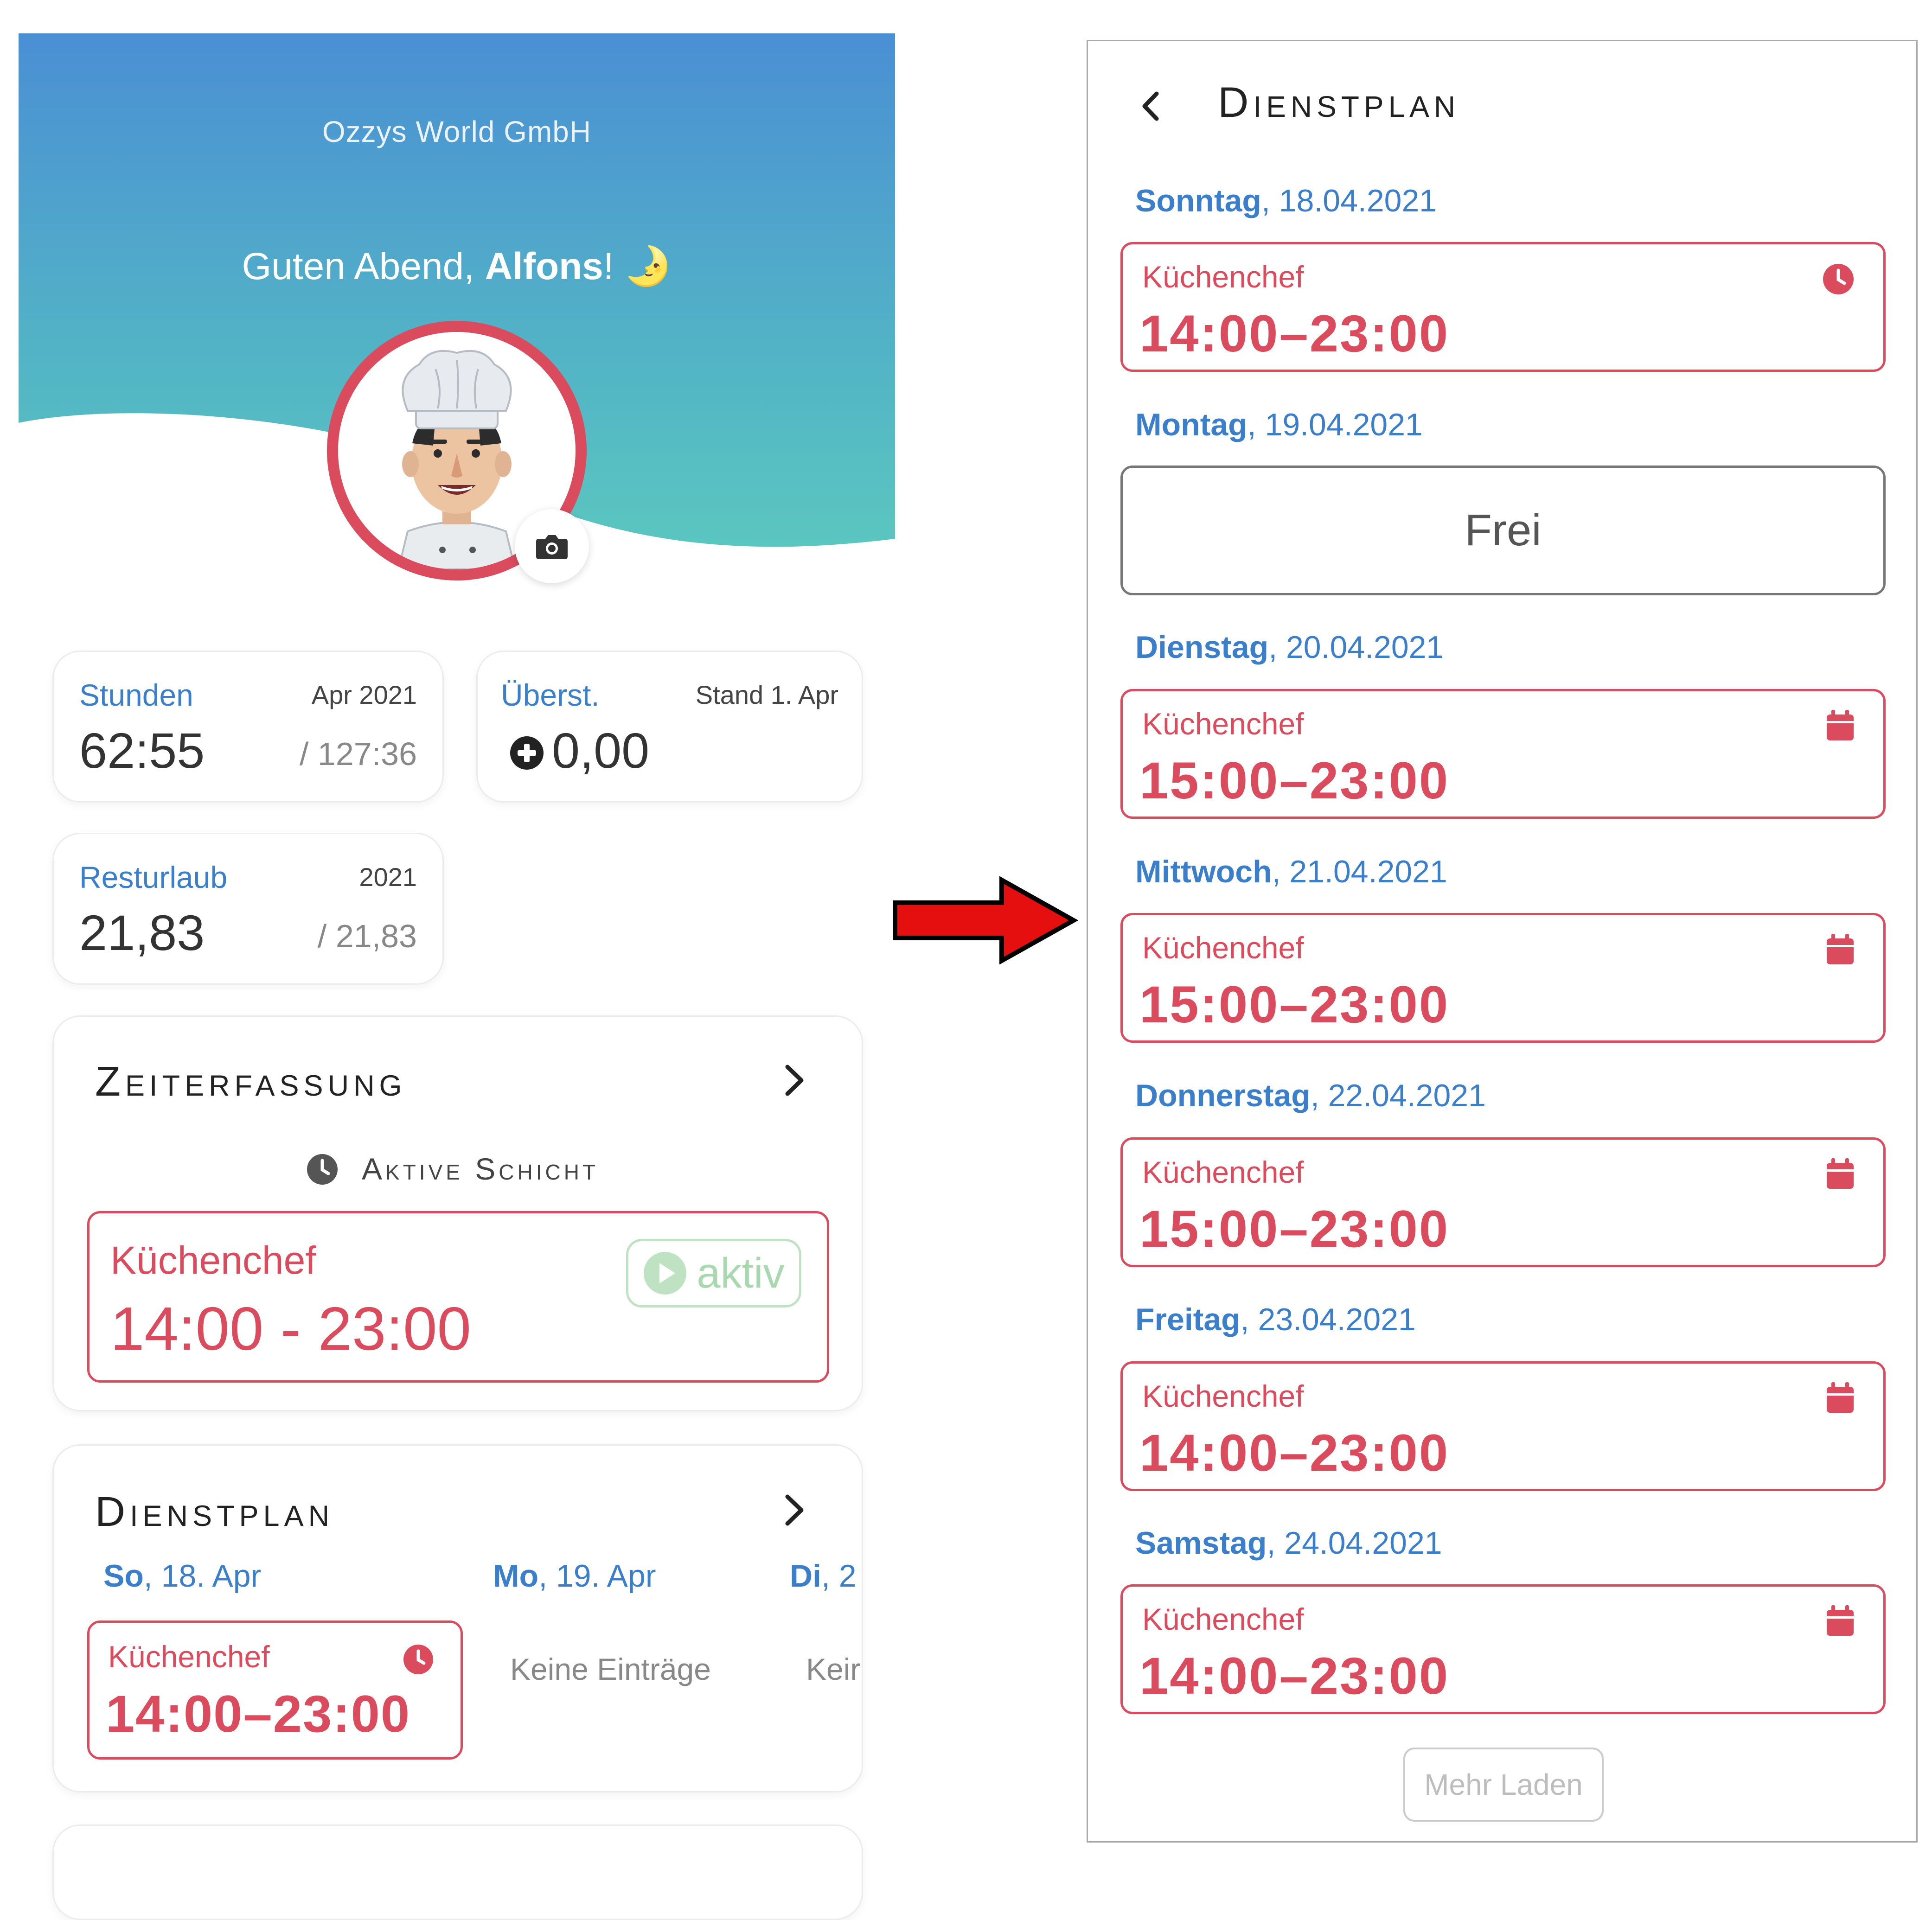 The width and height of the screenshot is (1932, 1920). I want to click on arrow-right-icon, so click(985, 920).